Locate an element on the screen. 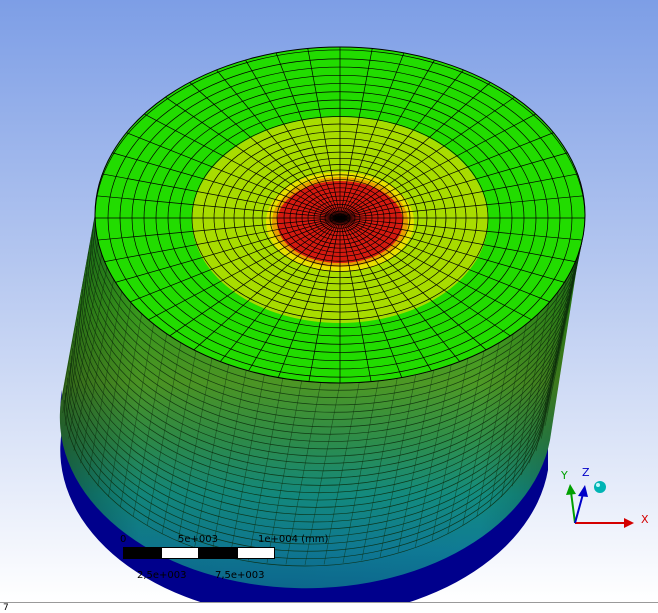 The image size is (658, 613). scale-tick-0: 0 is located at coordinates (123, 539).